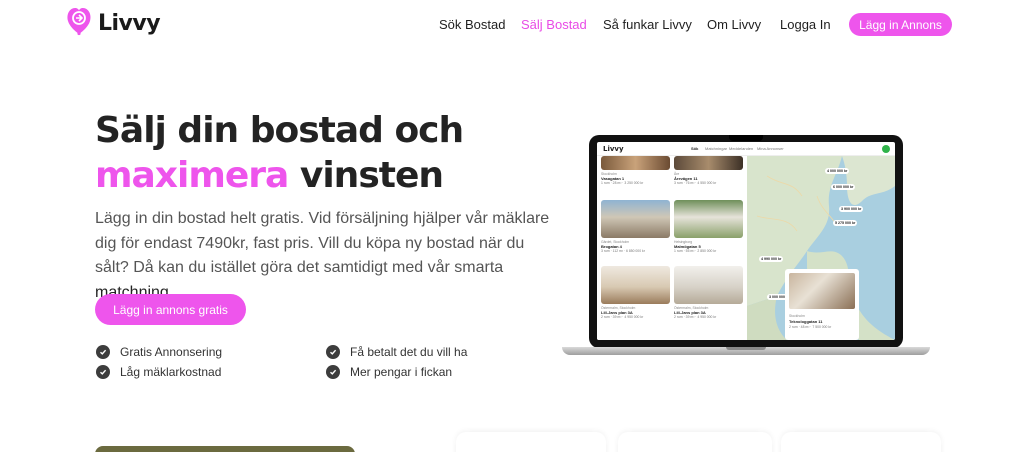 The height and width of the screenshot is (452, 1024). I want to click on feature-label: Få betalt det du vill ha, so click(409, 352).